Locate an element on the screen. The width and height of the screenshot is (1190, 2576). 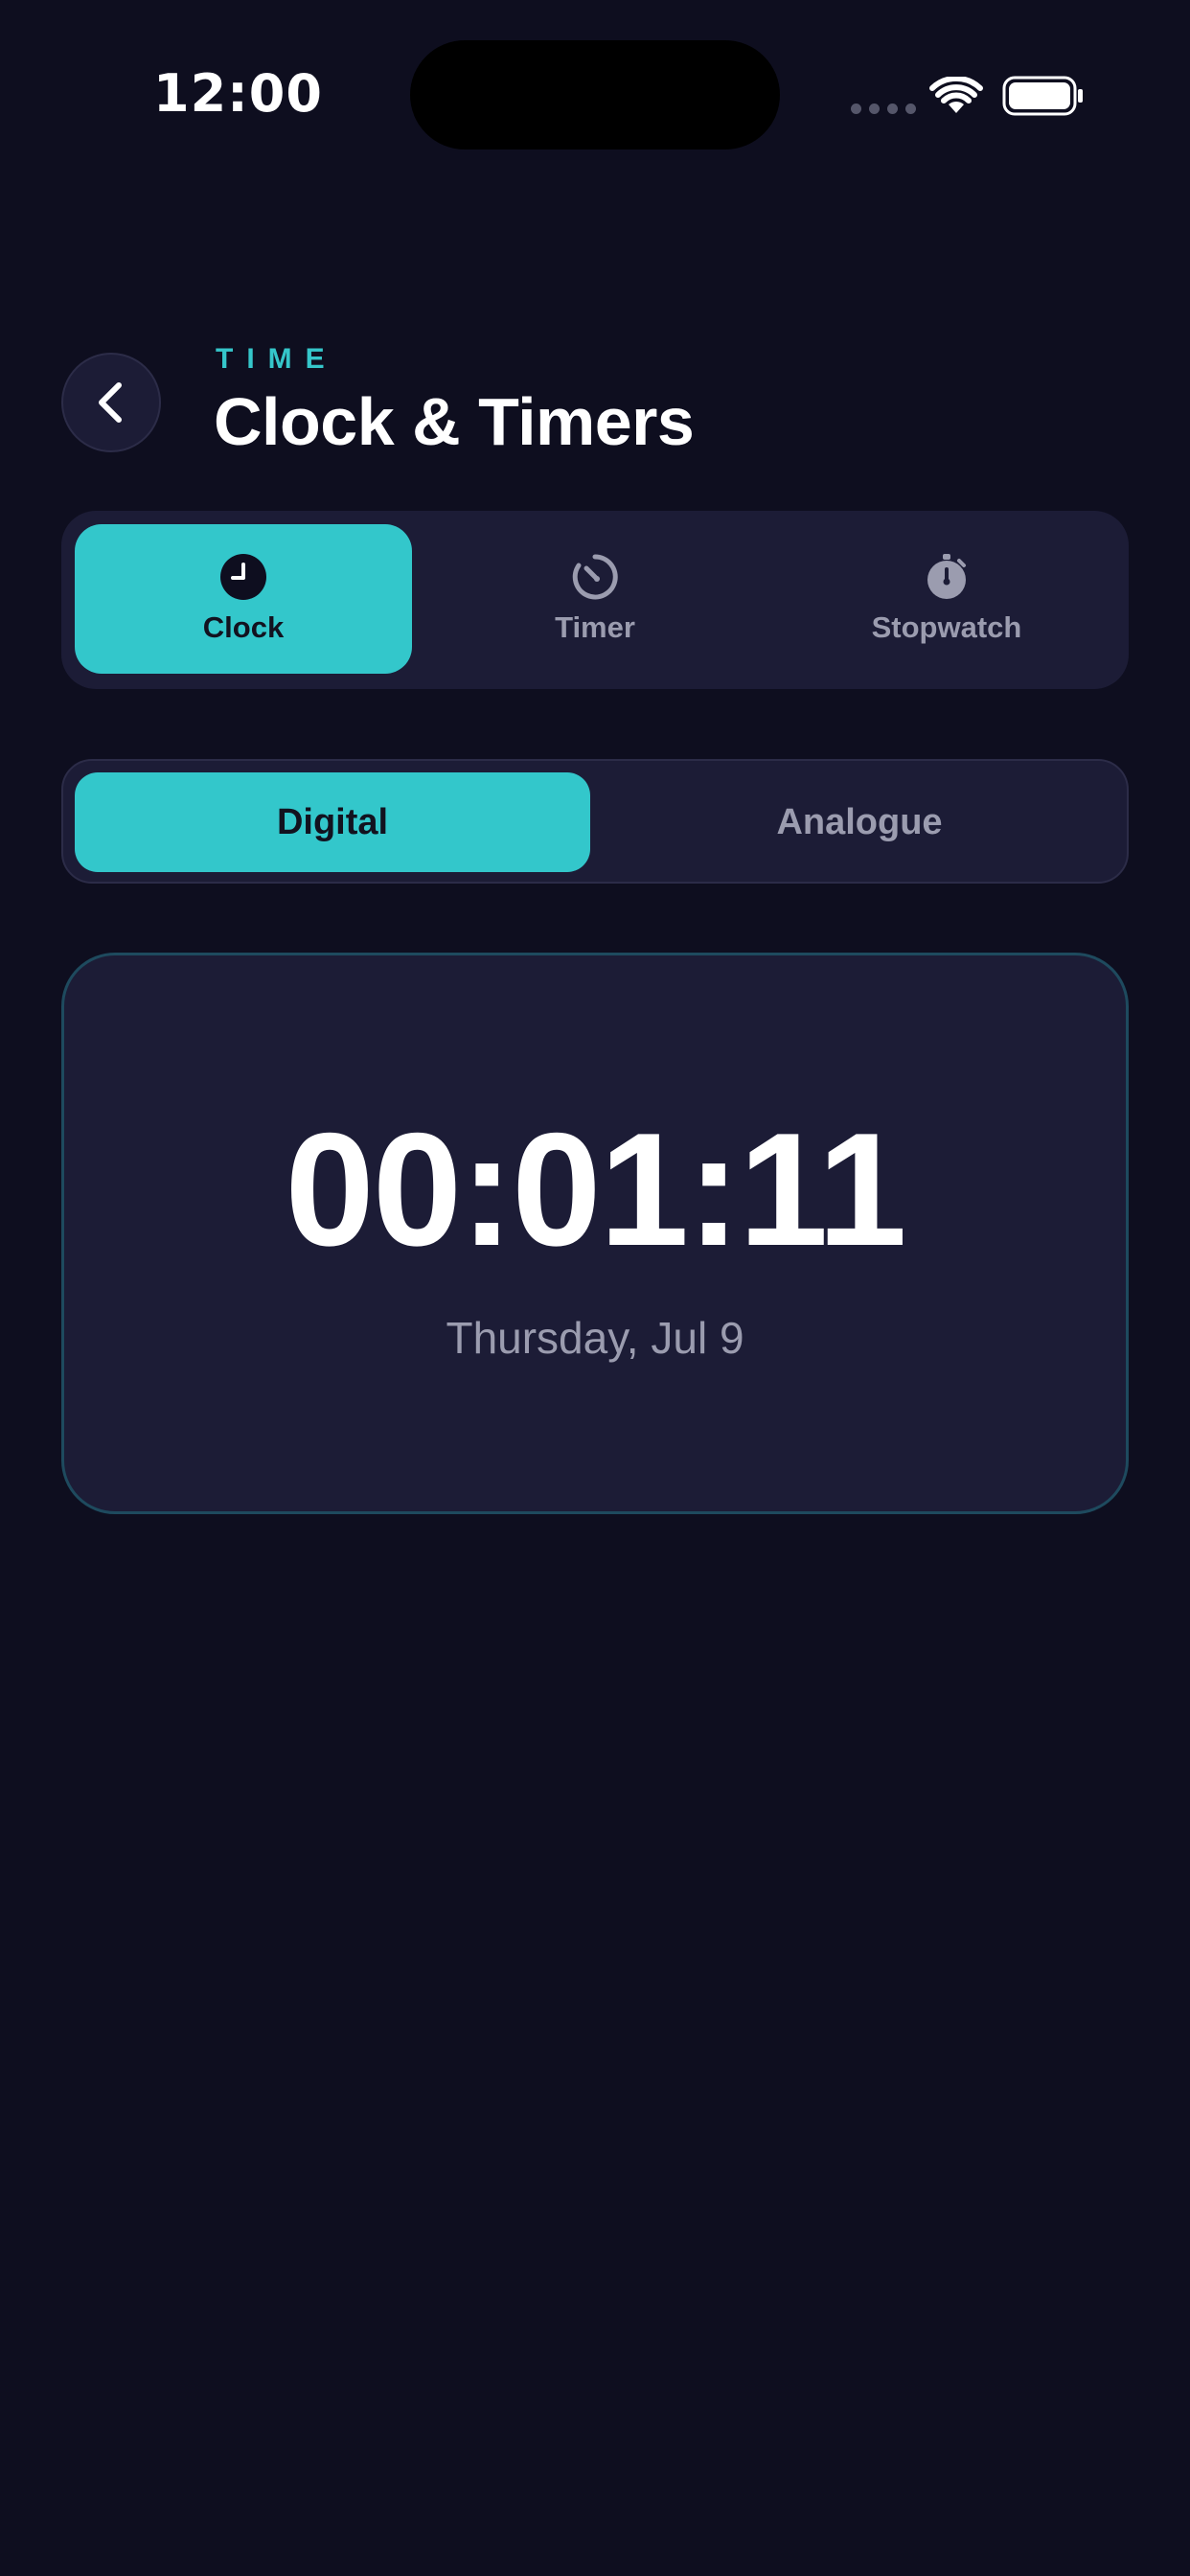
view-option-digital: Digital is located at coordinates (333, 822).